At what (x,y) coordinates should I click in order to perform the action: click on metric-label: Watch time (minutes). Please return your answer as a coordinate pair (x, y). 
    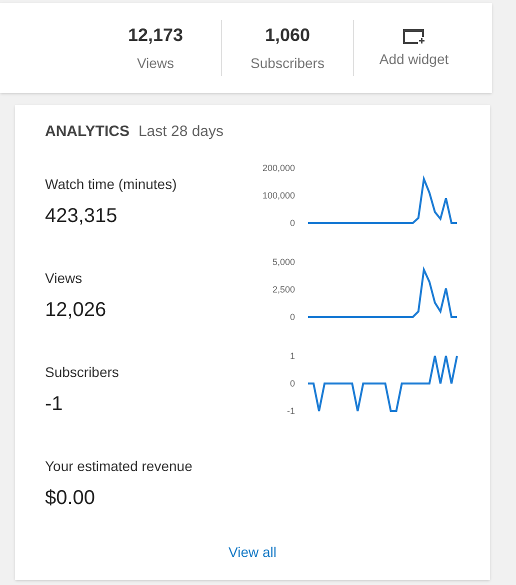
    Looking at the image, I should click on (111, 184).